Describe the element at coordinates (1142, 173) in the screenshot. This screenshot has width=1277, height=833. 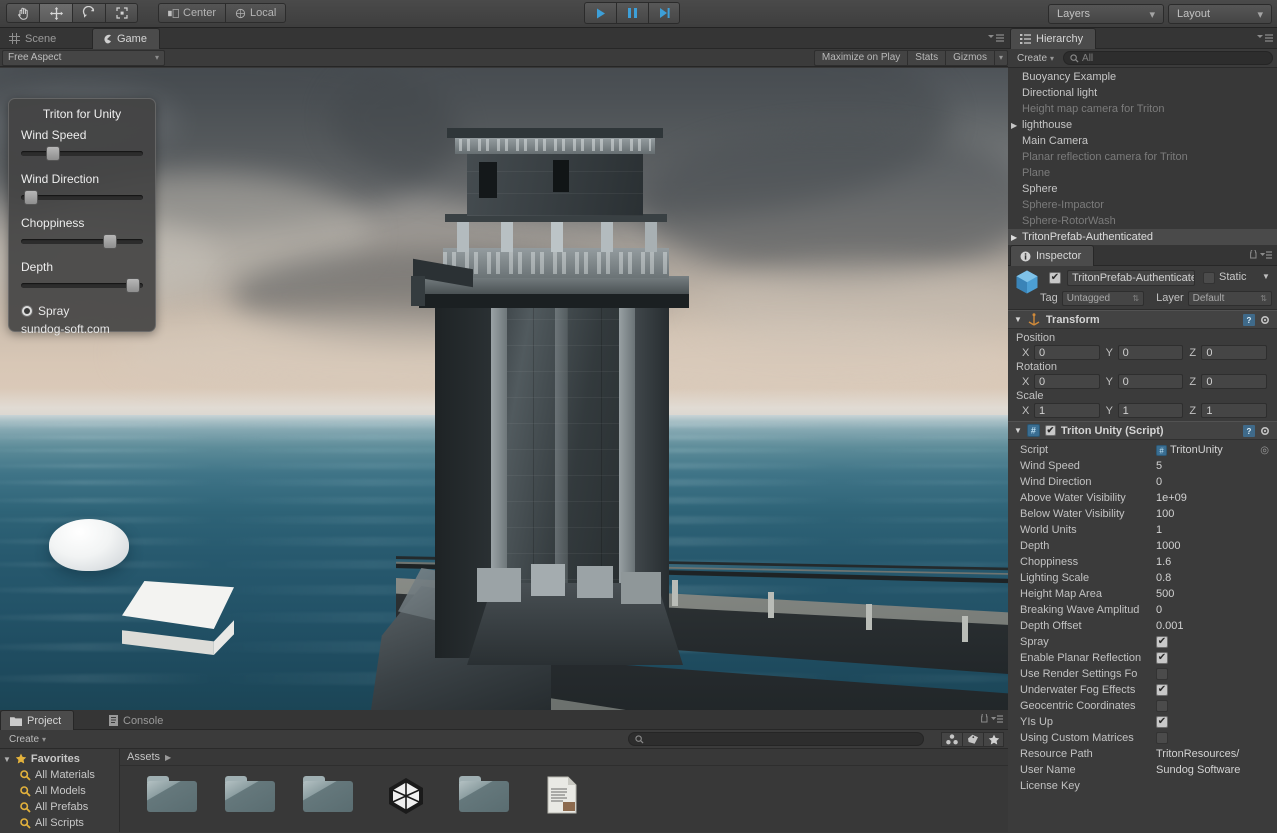
I see `hierarchy-item: Plane` at that location.